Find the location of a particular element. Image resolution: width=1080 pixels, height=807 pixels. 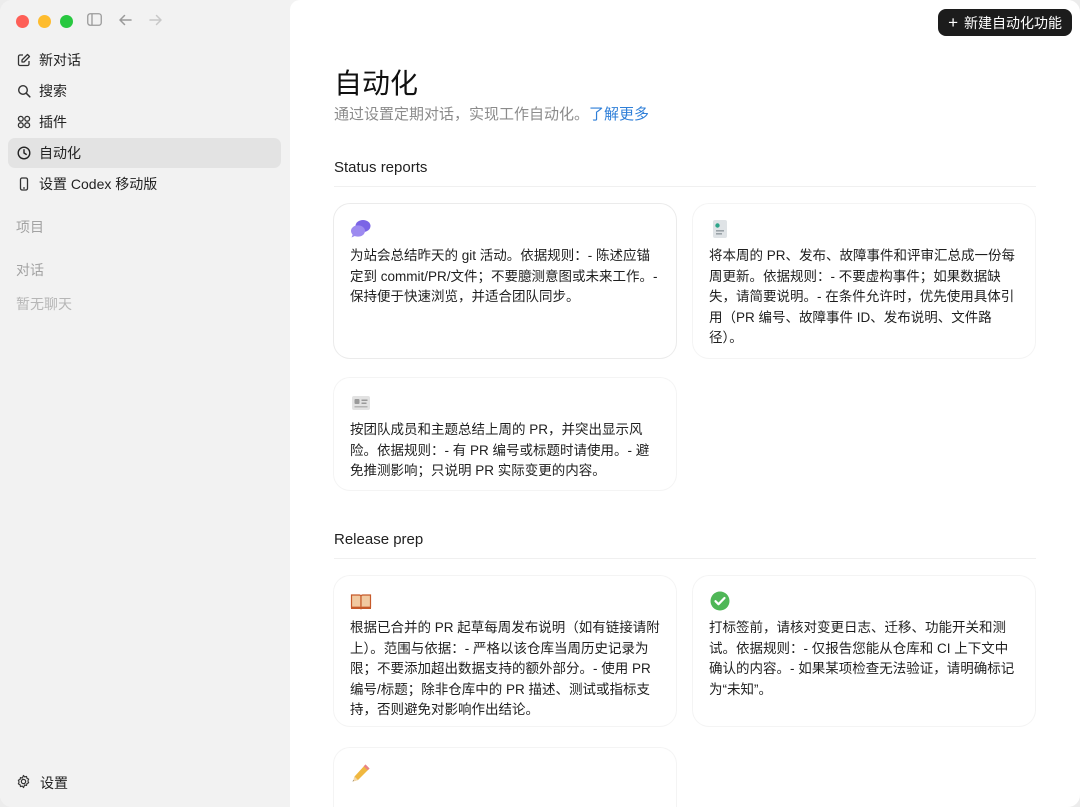

sidebar-item-search: 搜索 is located at coordinates (144, 91).